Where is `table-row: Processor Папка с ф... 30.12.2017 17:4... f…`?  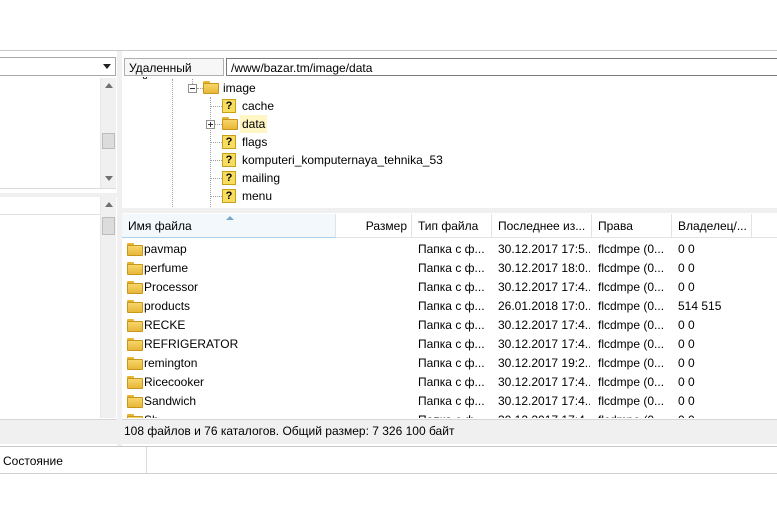
table-row: Processor Папка с ф... 30.12.2017 17:4... f… is located at coordinates (449, 287).